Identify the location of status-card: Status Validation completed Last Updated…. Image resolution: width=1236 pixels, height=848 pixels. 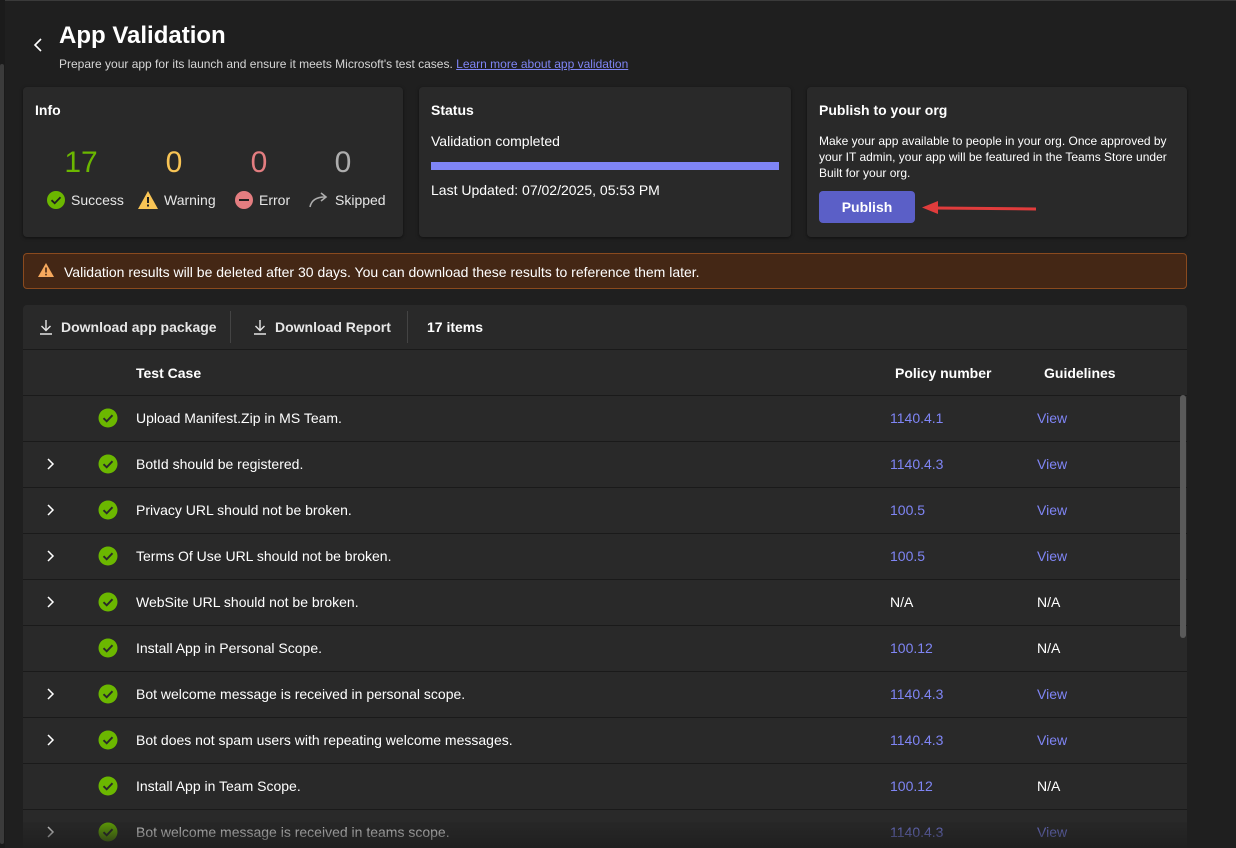
(605, 162).